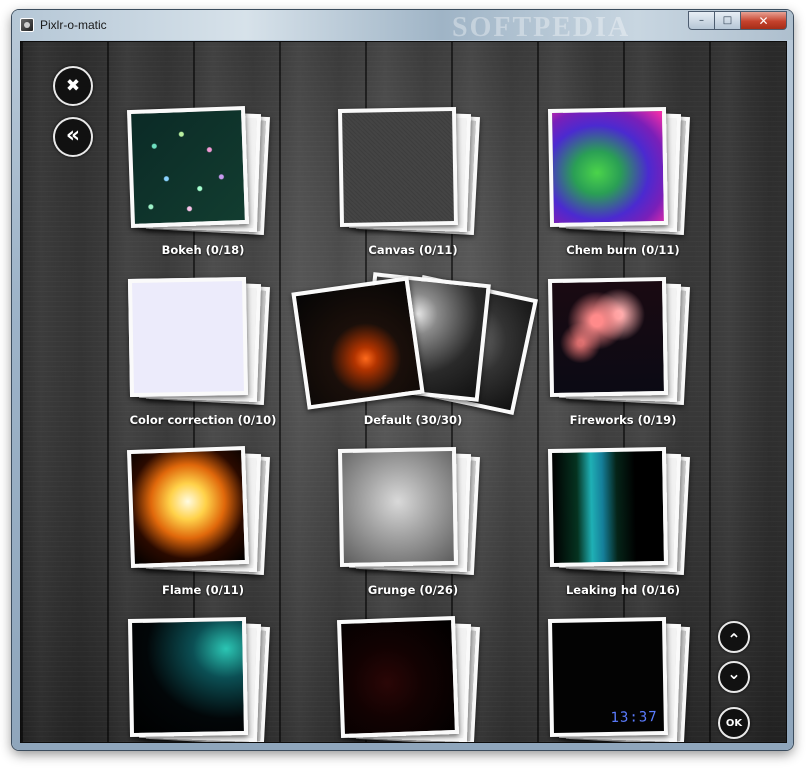  I want to click on close-icon: ✖, so click(73, 85).